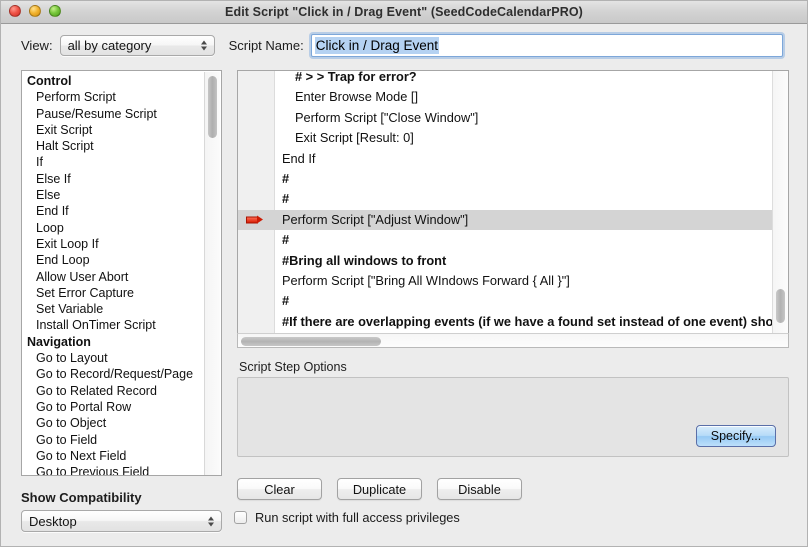  Describe the element at coordinates (513, 340) in the screenshot. I see `script-editor-horizontal-scrollbar` at that location.